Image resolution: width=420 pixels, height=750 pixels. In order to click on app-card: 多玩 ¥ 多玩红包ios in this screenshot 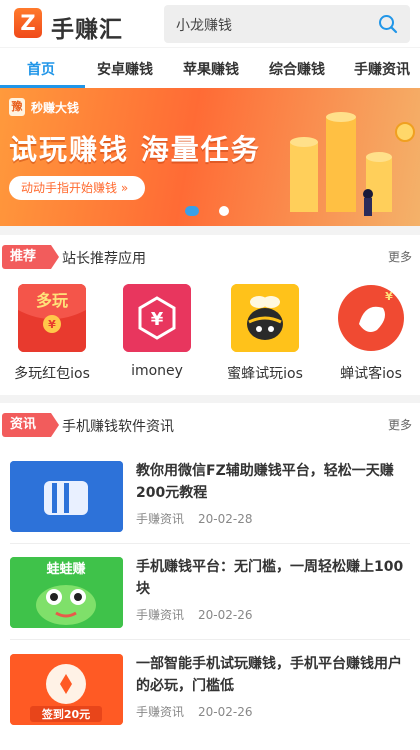, I will do `click(52, 333)`.